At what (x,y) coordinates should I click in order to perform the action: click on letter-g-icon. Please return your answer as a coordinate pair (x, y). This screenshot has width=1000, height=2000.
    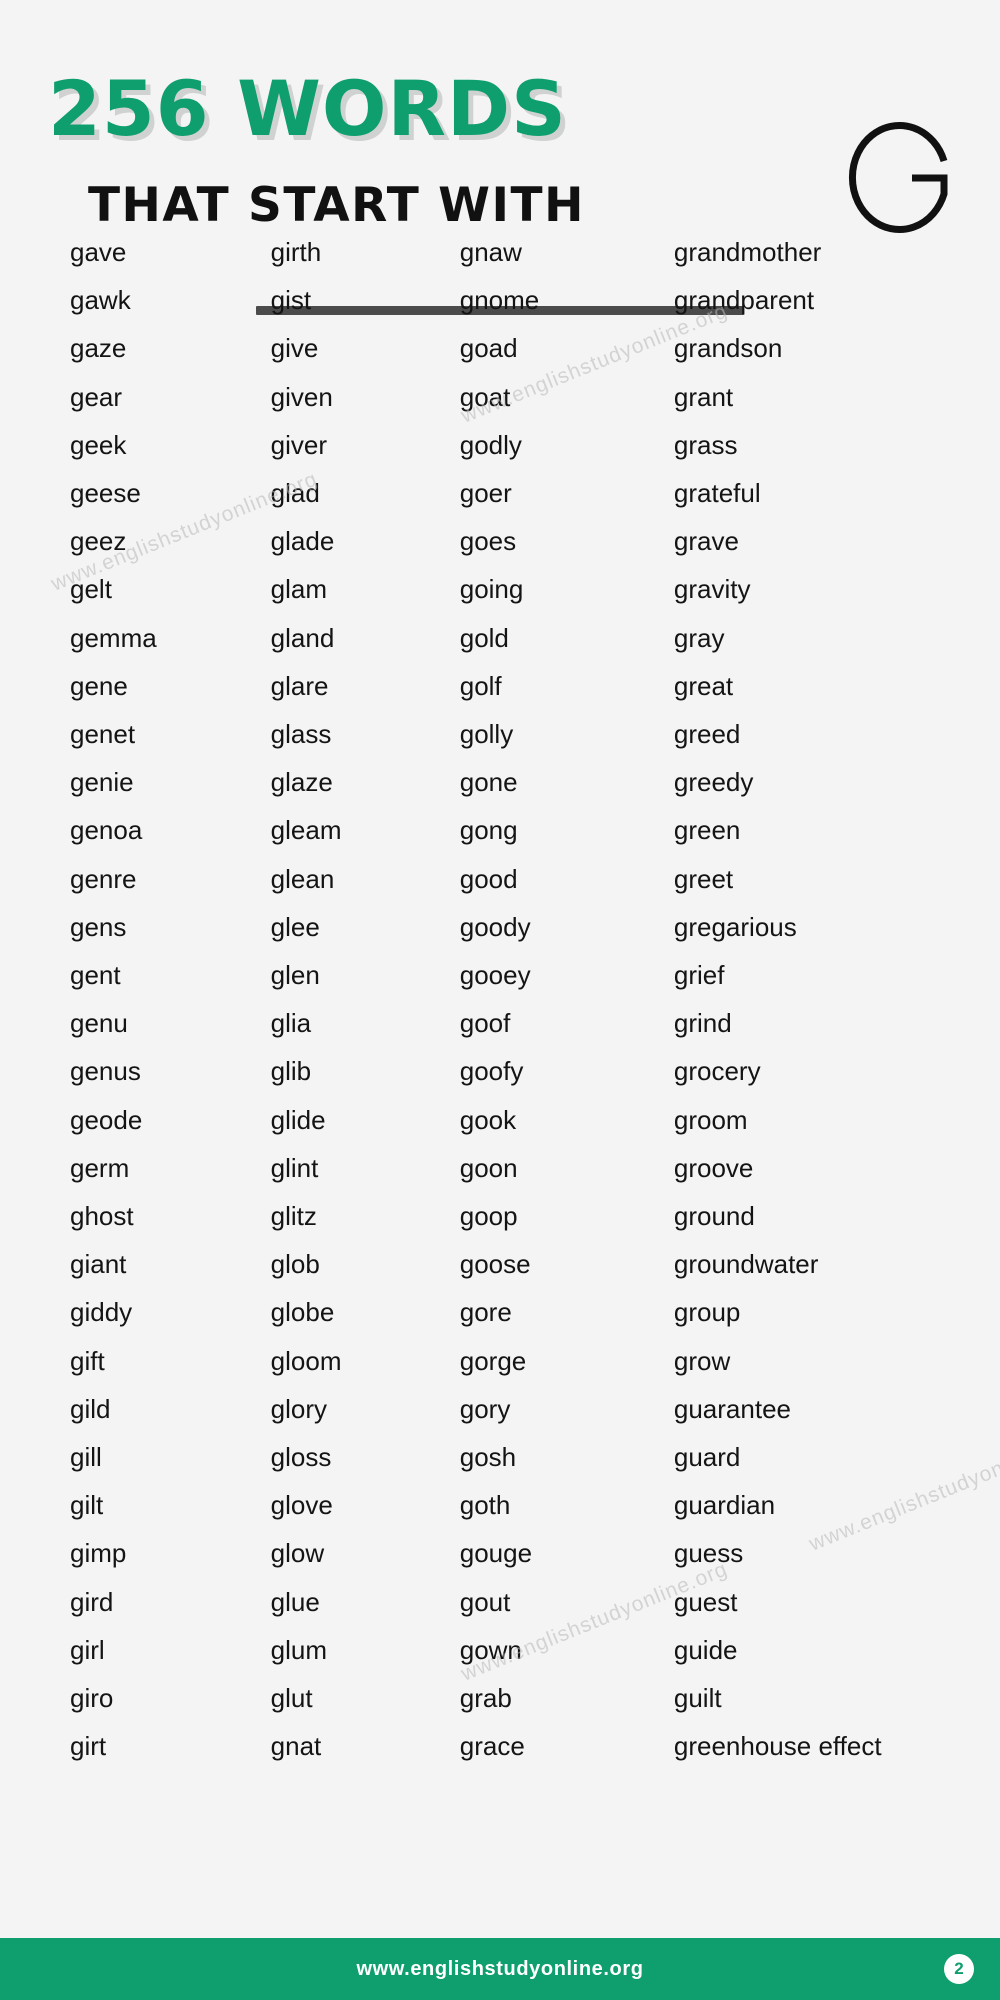
    Looking at the image, I should click on (899, 177).